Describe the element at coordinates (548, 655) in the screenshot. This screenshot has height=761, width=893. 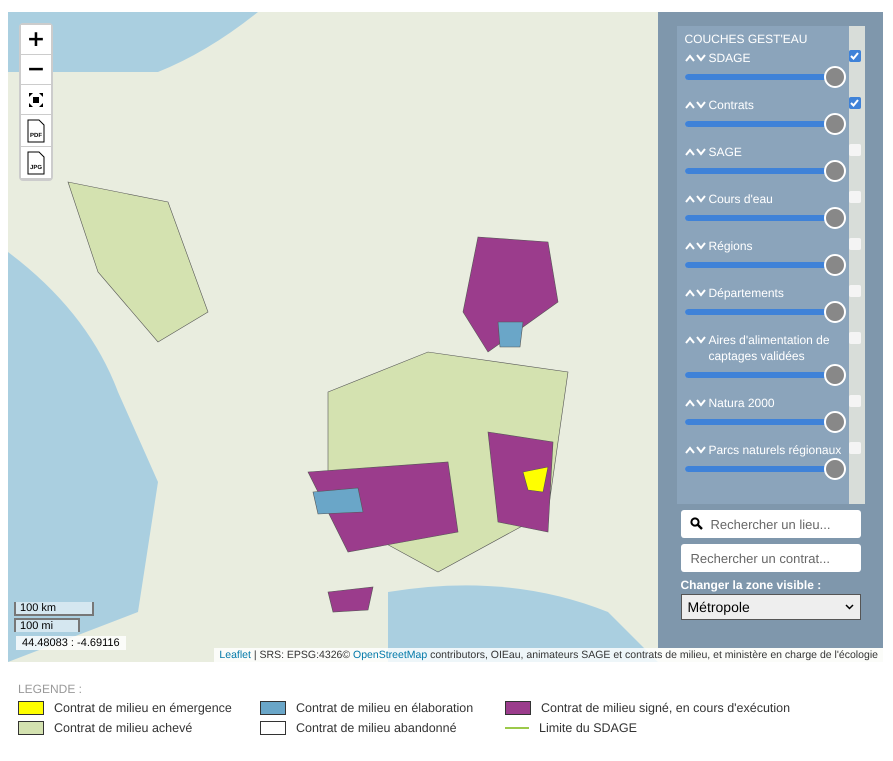
I see `attribution-text: Leaflet | SRS: EPSG:4326© OpenStreetMap contributors, OIEau, animateurs SAGE et contrats de milieu, et ministère en charge de l'écologie` at that location.